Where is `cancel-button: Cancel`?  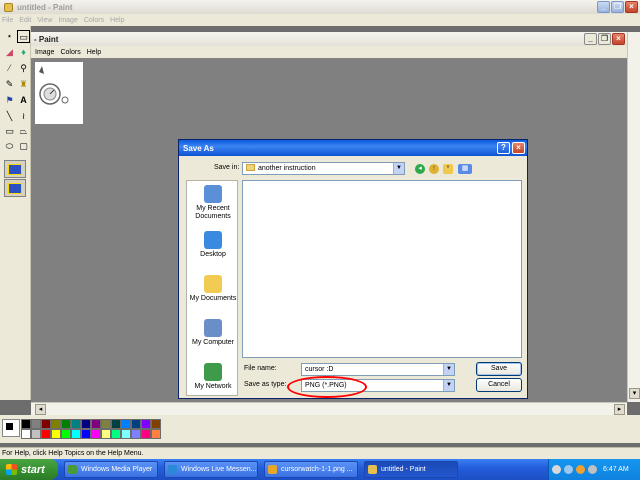
cancel-button: Cancel is located at coordinates (499, 385).